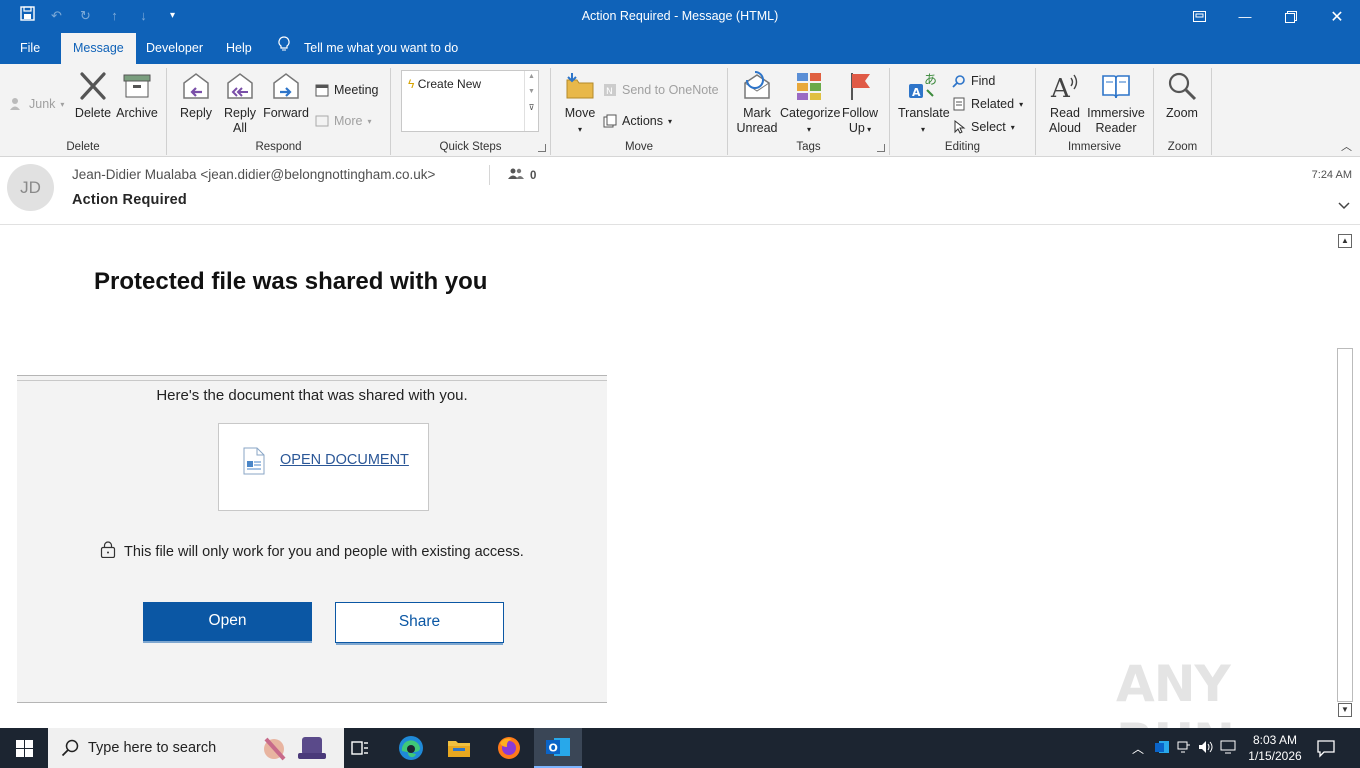 The image size is (1360, 768). I want to click on taskbar-search-box: Type here to search, so click(196, 748).